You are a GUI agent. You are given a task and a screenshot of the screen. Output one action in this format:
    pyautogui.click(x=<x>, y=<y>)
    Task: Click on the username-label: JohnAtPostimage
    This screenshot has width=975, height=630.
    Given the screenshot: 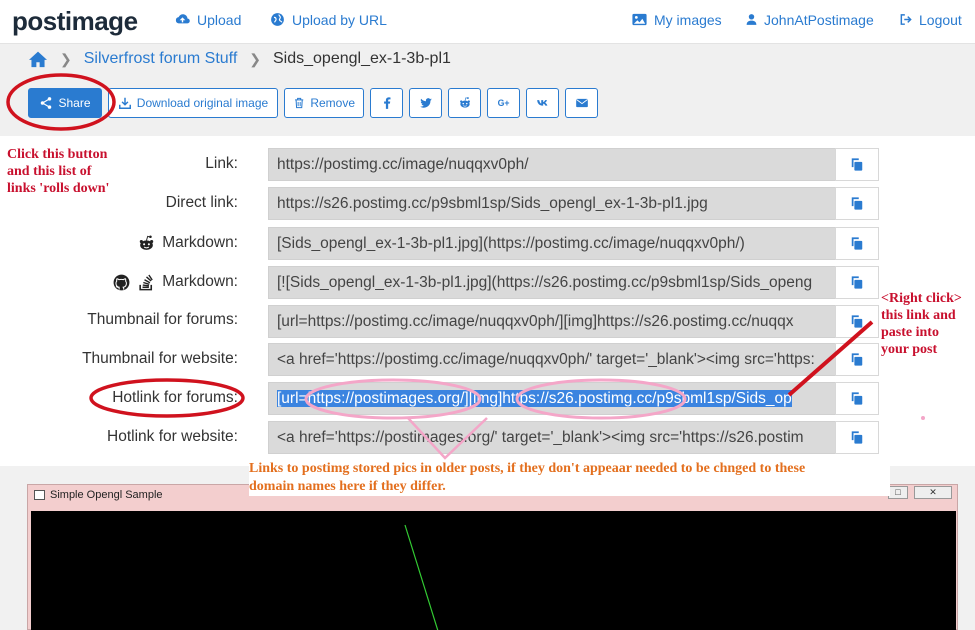 What is the action you would take?
    pyautogui.click(x=819, y=19)
    